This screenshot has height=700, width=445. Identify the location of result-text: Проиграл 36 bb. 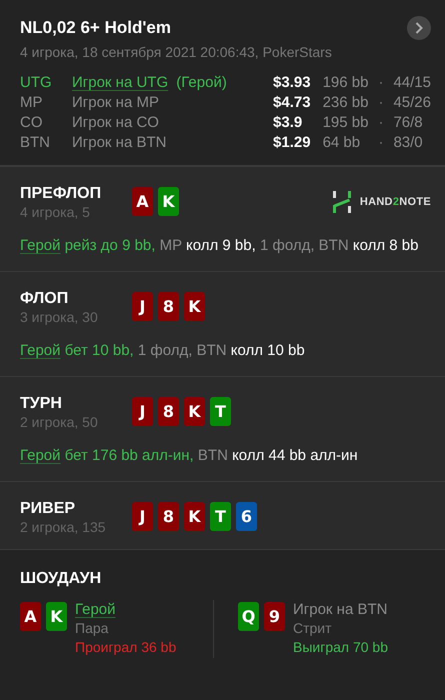
(125, 647).